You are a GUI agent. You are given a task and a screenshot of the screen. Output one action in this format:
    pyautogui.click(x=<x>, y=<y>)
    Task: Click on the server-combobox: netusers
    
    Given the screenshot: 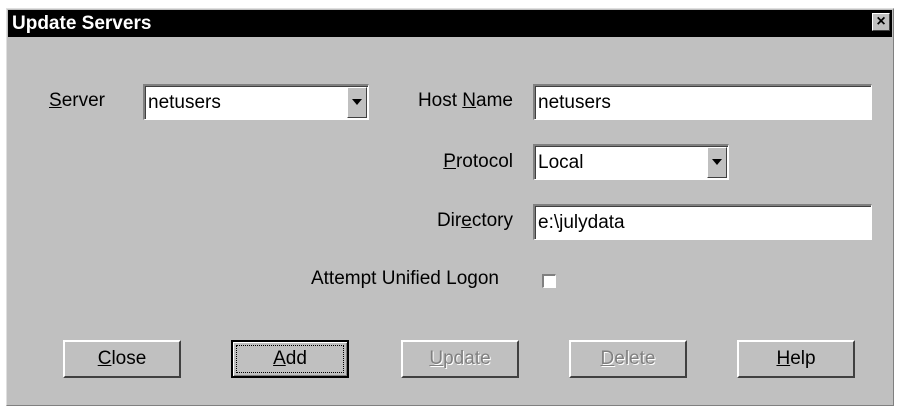 What is the action you would take?
    pyautogui.click(x=256, y=102)
    